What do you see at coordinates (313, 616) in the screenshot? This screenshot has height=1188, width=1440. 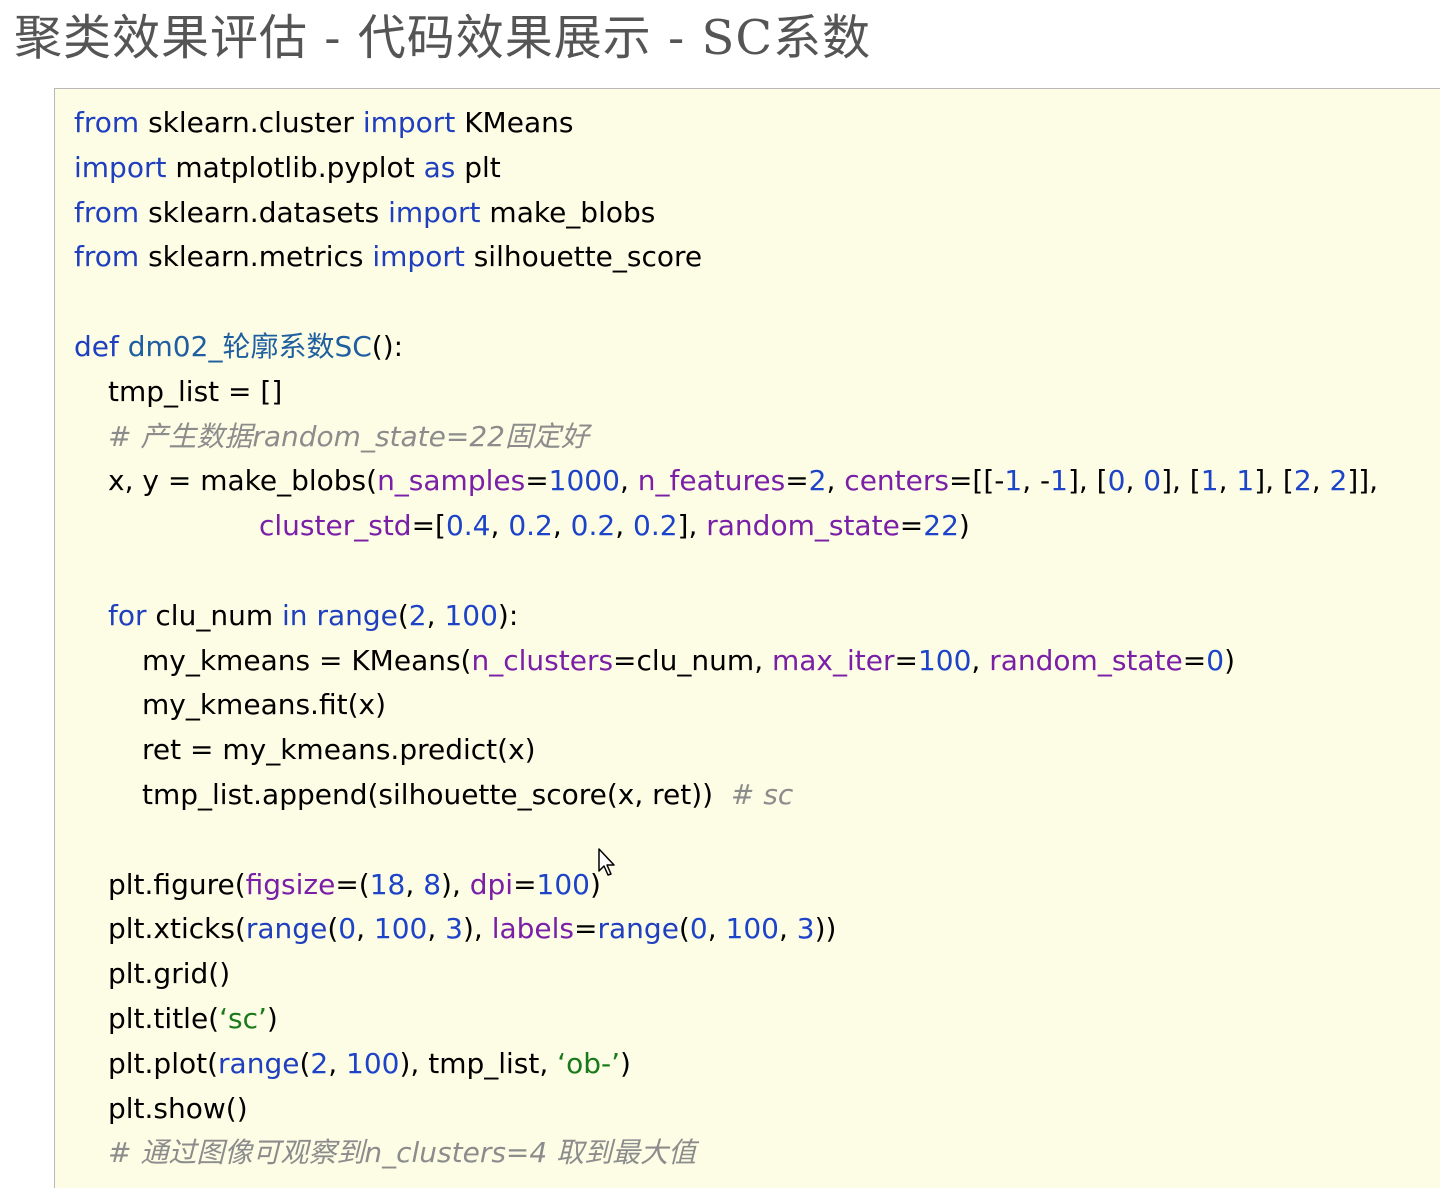 I see `code-line: for clu_num in range(2, 100):` at bounding box center [313, 616].